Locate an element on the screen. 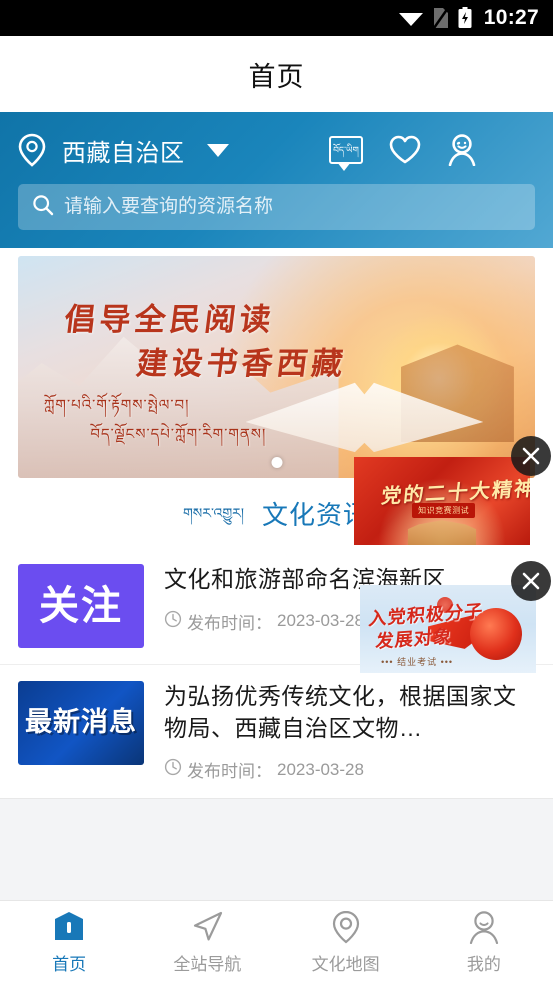  user-account-icon is located at coordinates (462, 150).